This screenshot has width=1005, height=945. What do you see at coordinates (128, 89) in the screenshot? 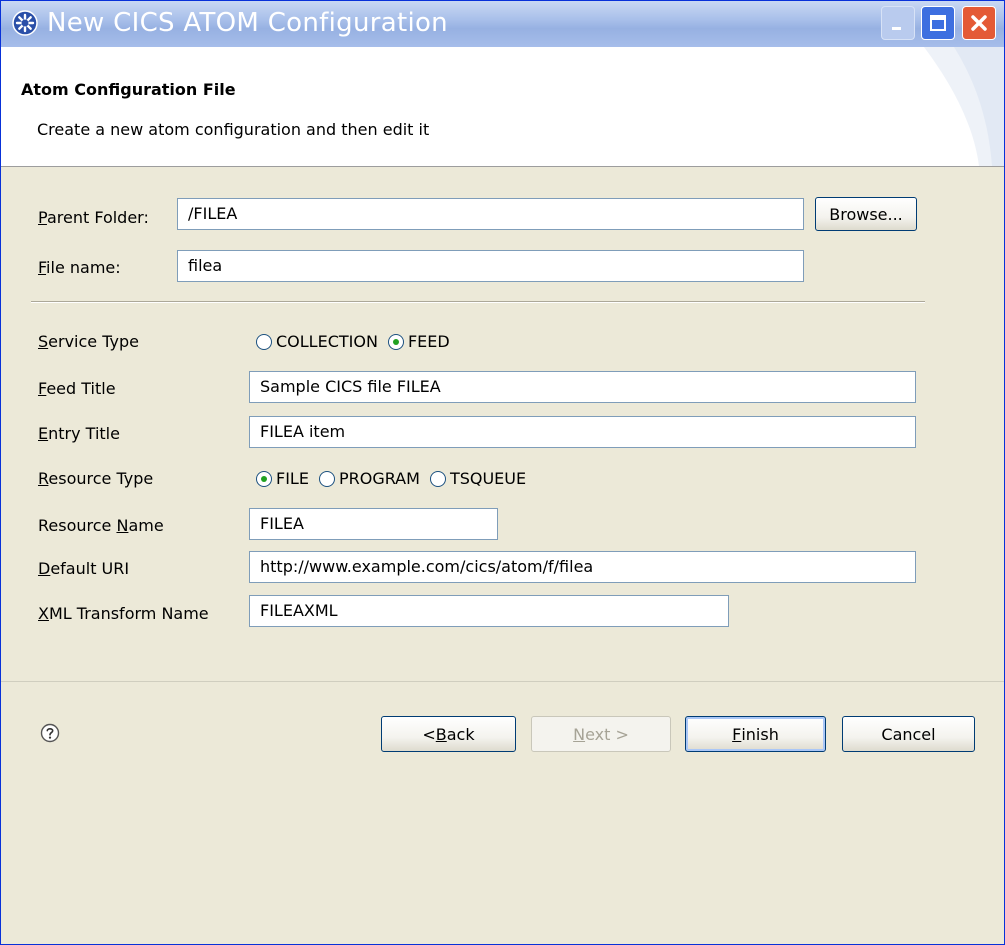
I see `page-title: Atom Configuration File` at bounding box center [128, 89].